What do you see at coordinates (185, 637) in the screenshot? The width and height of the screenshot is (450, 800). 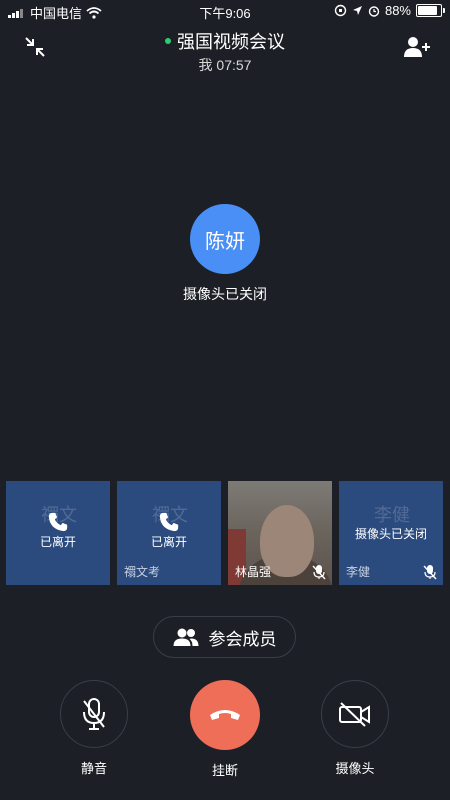 I see `members-icon` at bounding box center [185, 637].